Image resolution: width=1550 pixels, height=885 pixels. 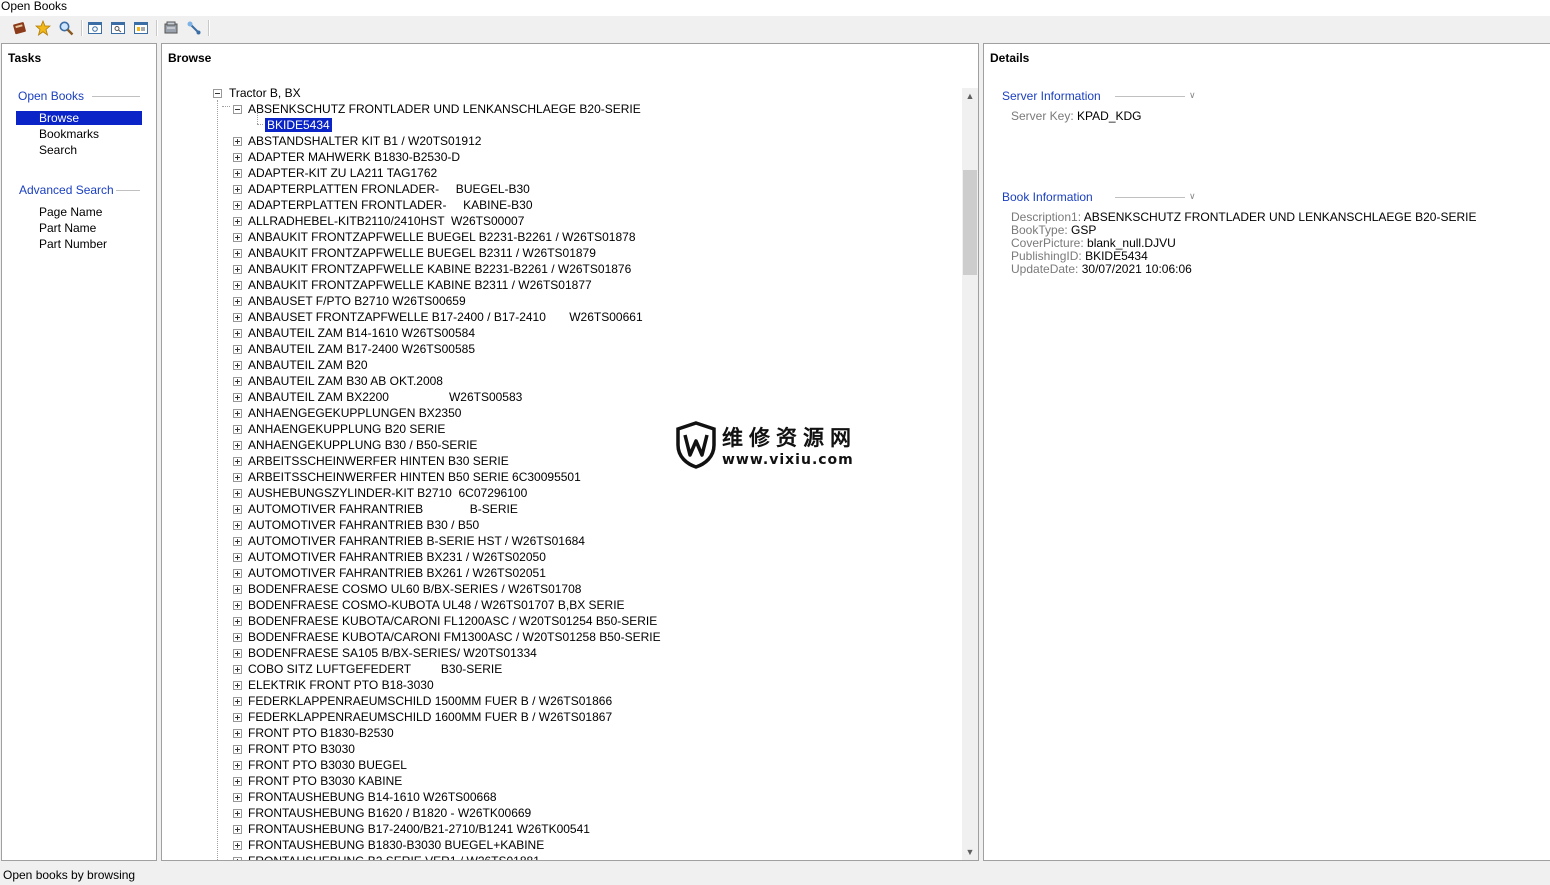 What do you see at coordinates (66, 190) in the screenshot?
I see `advanced-search-group-header: Advanced Search` at bounding box center [66, 190].